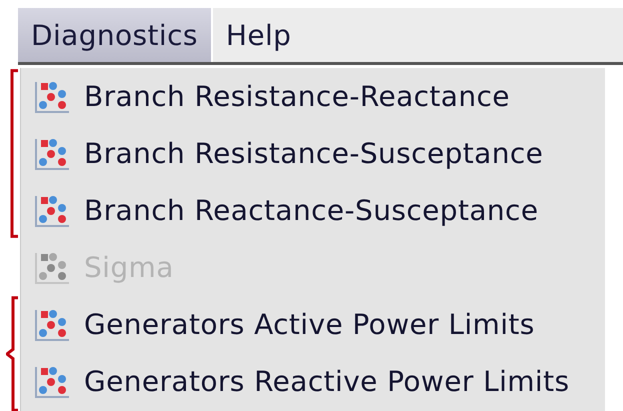 Image resolution: width=623 pixels, height=411 pixels. What do you see at coordinates (313, 153) in the screenshot?
I see `menu-item: Branch Resistance-Susceptance` at bounding box center [313, 153].